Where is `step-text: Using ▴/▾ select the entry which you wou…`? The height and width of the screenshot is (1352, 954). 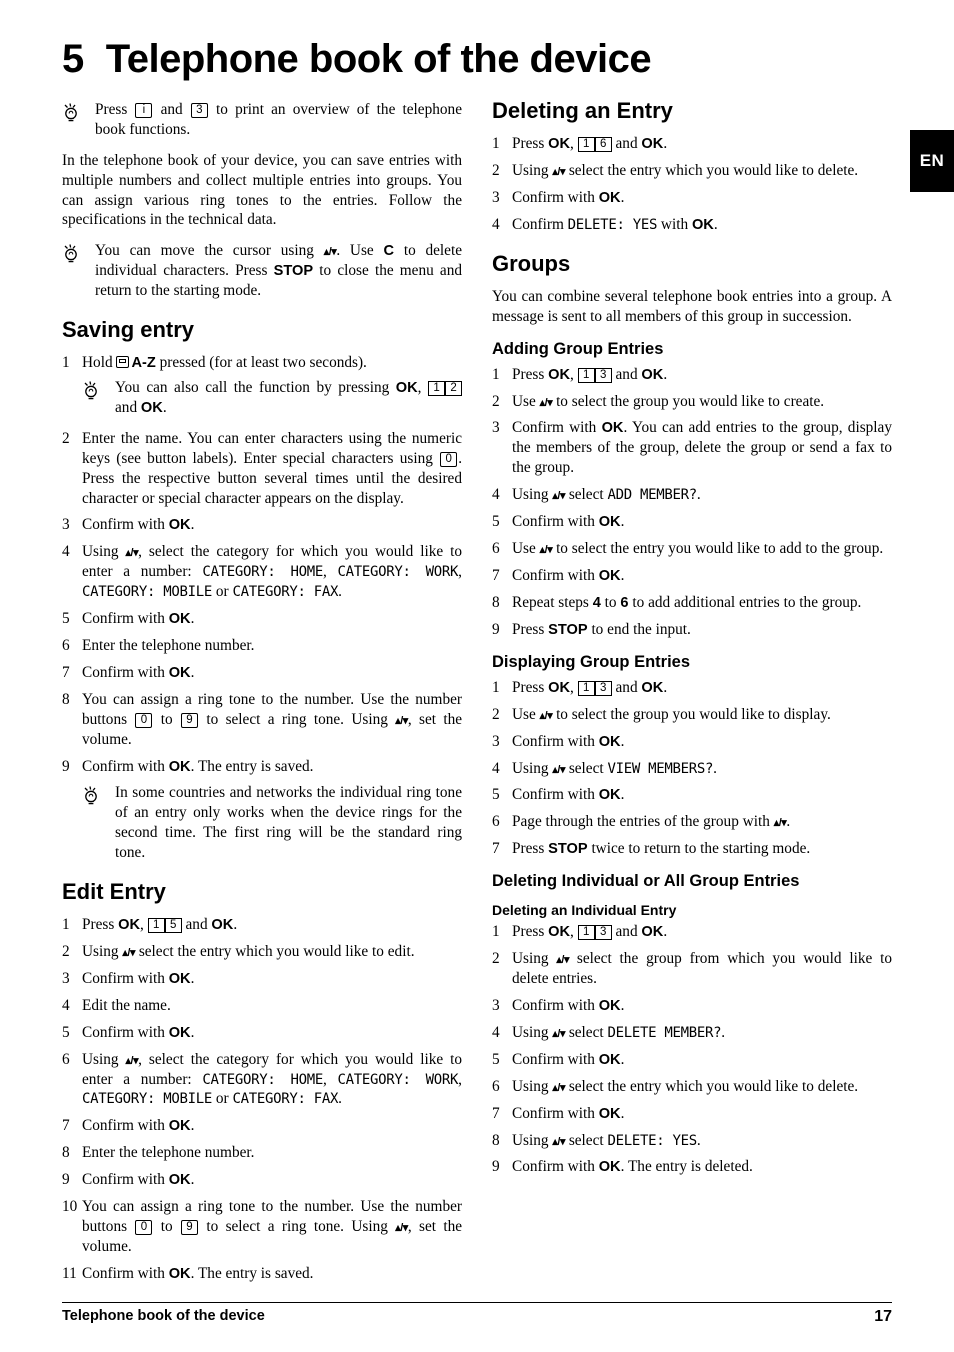
step-text: Using ▴/▾ select the entry which you wou… is located at coordinates (702, 171).